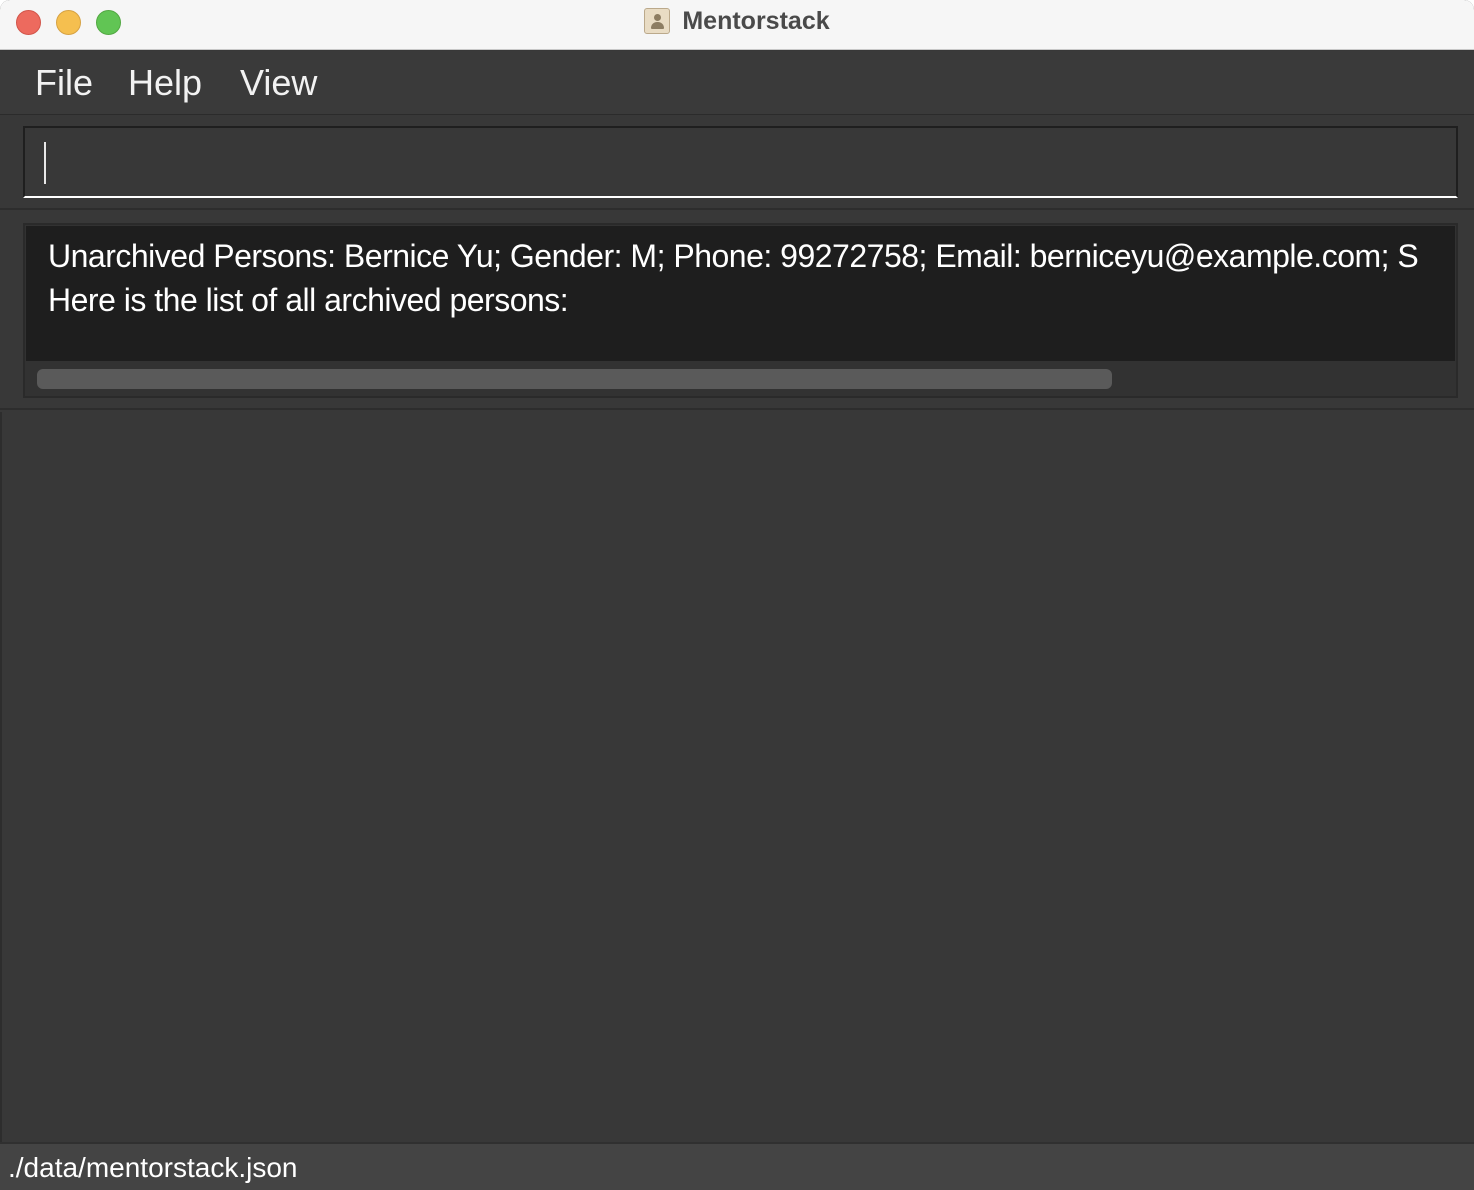 This screenshot has width=1474, height=1190. I want to click on window-title: Mentorstack, so click(756, 20).